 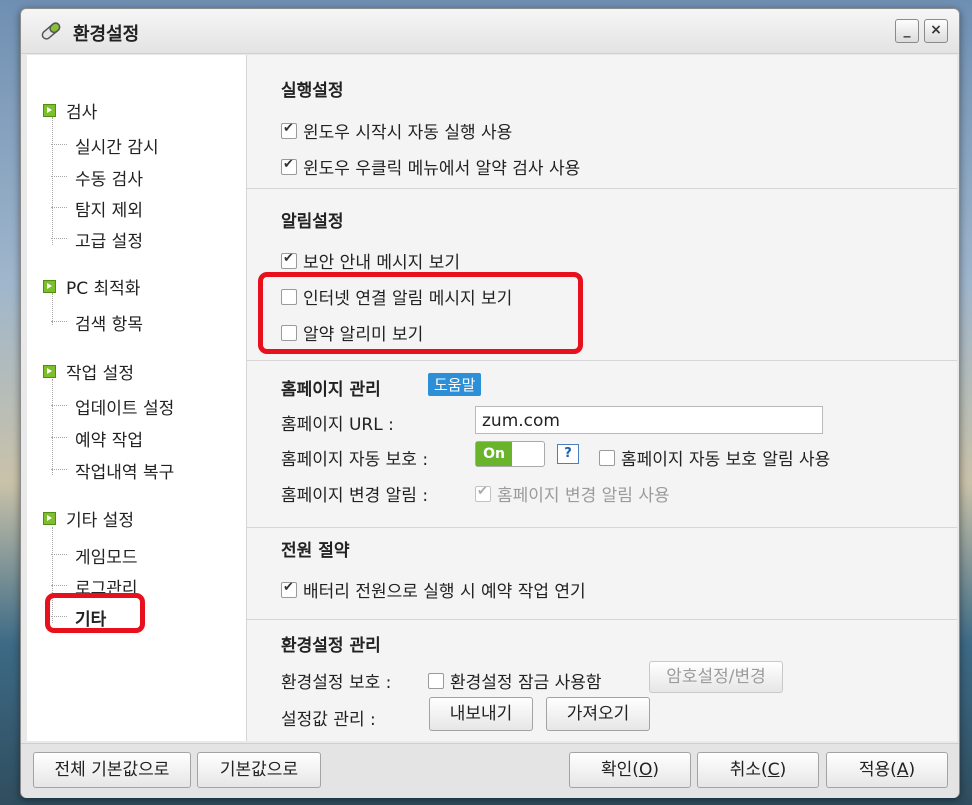 I want to click on sidebar-item-game-mode: 게임모드, so click(x=94, y=555).